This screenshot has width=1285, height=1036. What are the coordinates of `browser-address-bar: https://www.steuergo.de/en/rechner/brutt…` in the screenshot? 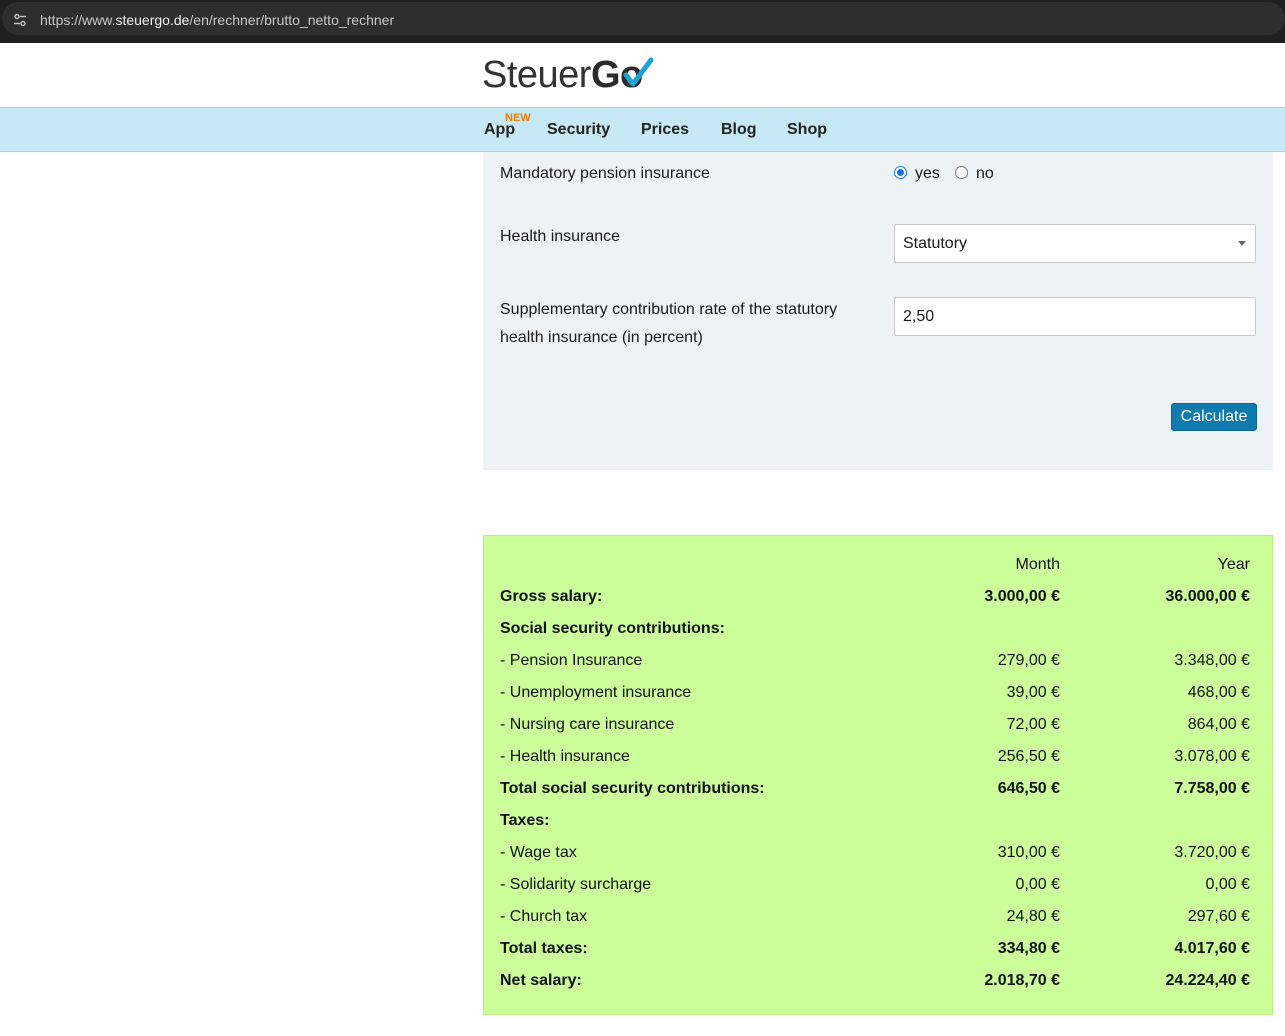 It's located at (642, 21).